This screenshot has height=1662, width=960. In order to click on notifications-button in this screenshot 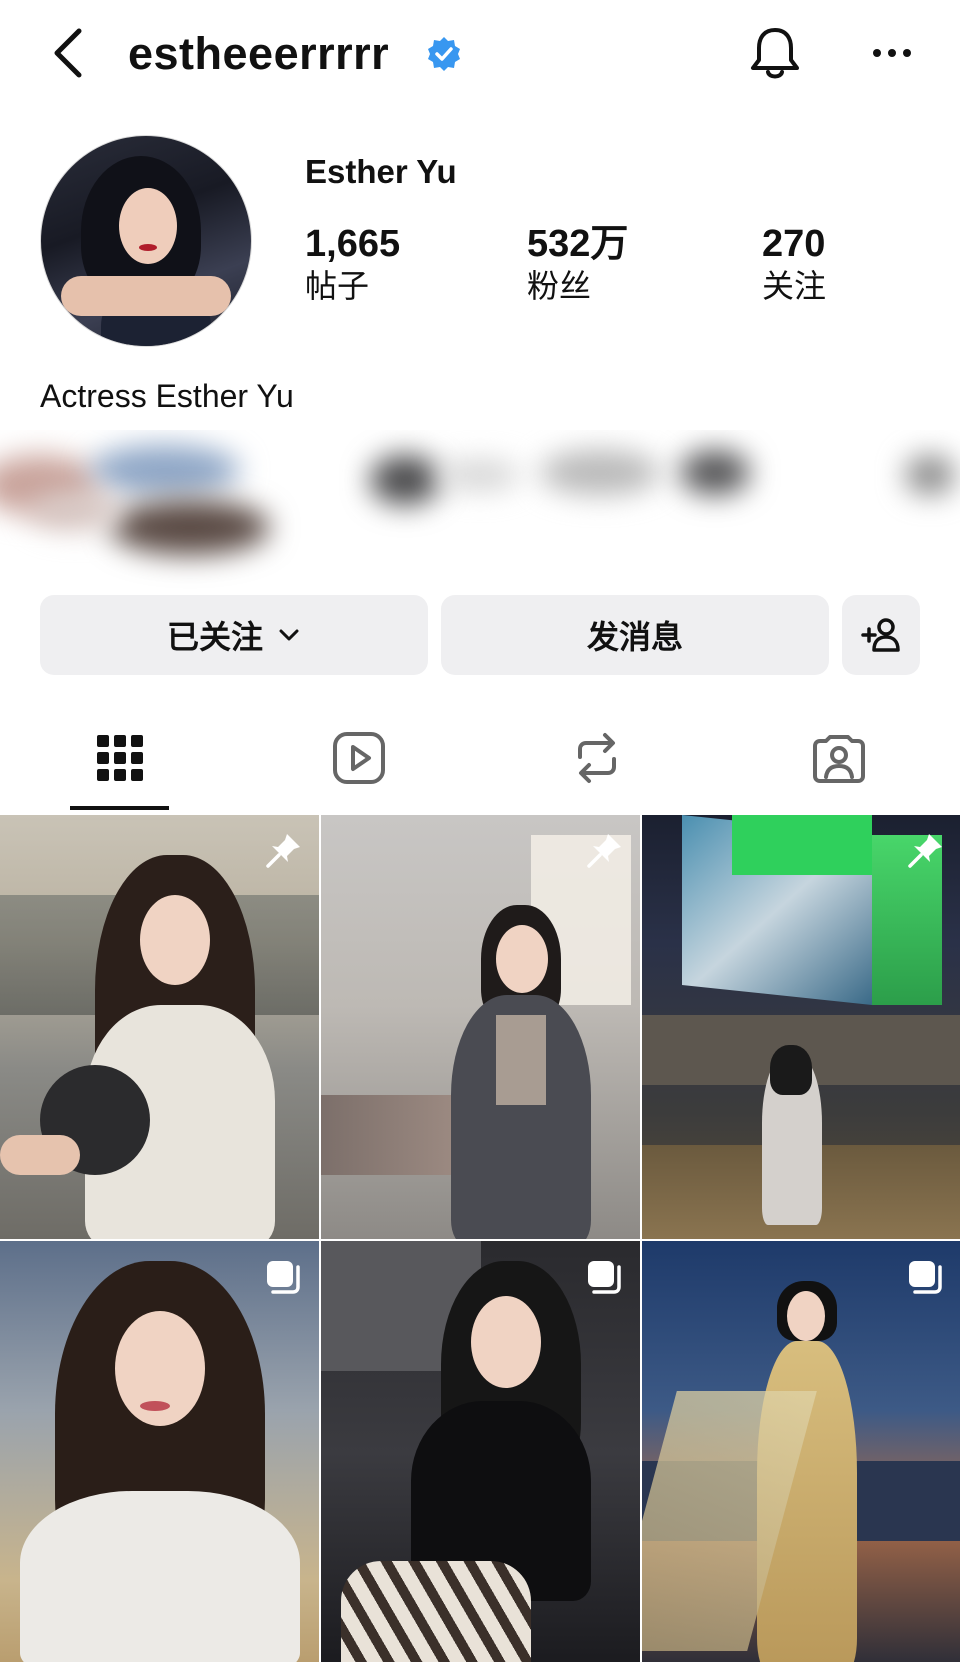, I will do `click(775, 53)`.